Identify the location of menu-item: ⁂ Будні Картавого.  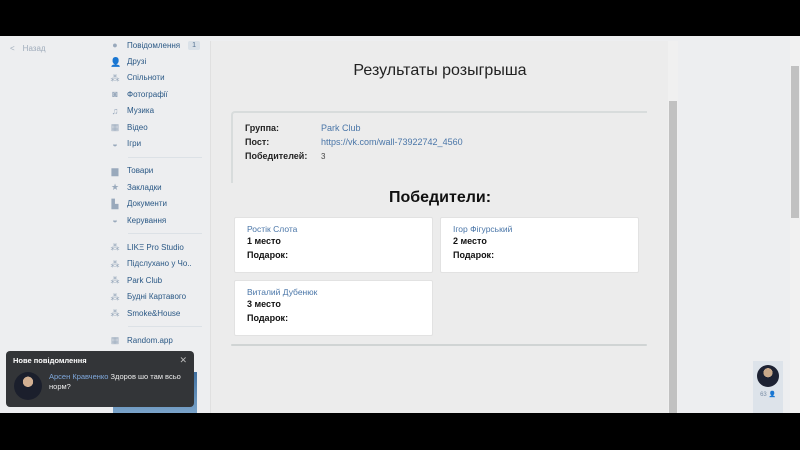
(156, 296).